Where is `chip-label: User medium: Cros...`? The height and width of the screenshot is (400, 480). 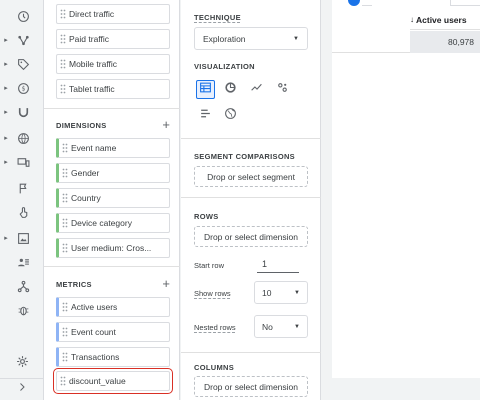
chip-label: User medium: Cros... is located at coordinates (111, 248).